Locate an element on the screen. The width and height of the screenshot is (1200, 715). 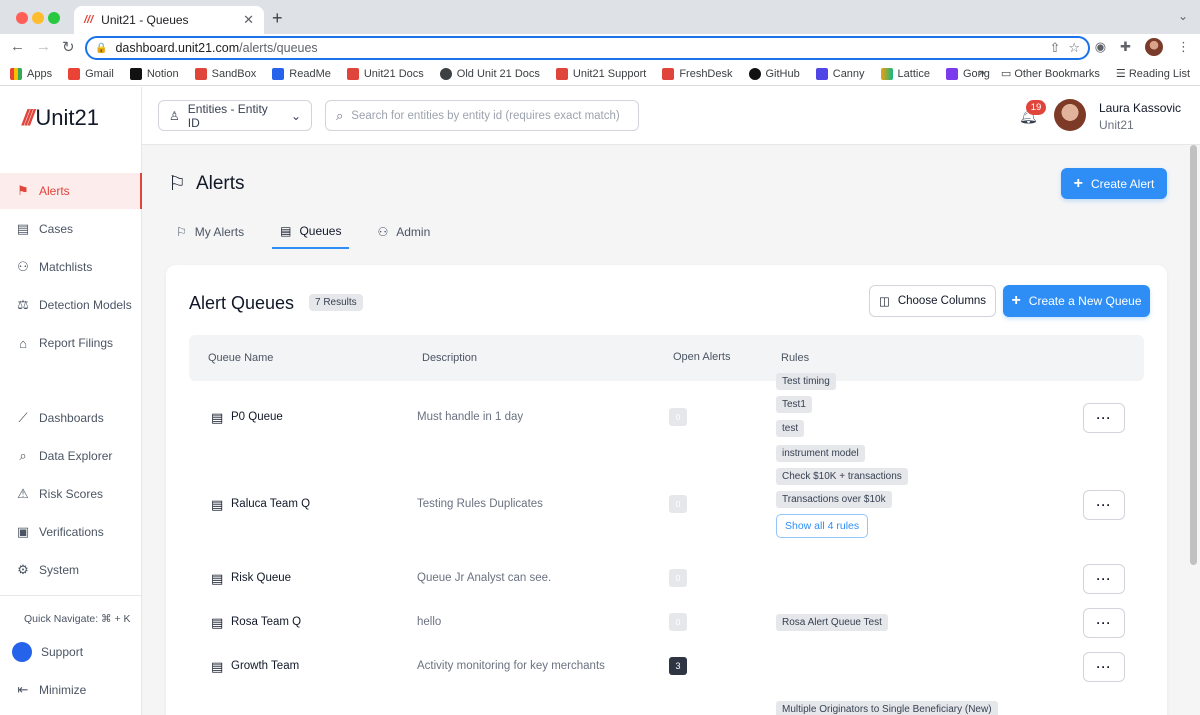
back-arrow-icon: ← is located at coordinates (17, 46).